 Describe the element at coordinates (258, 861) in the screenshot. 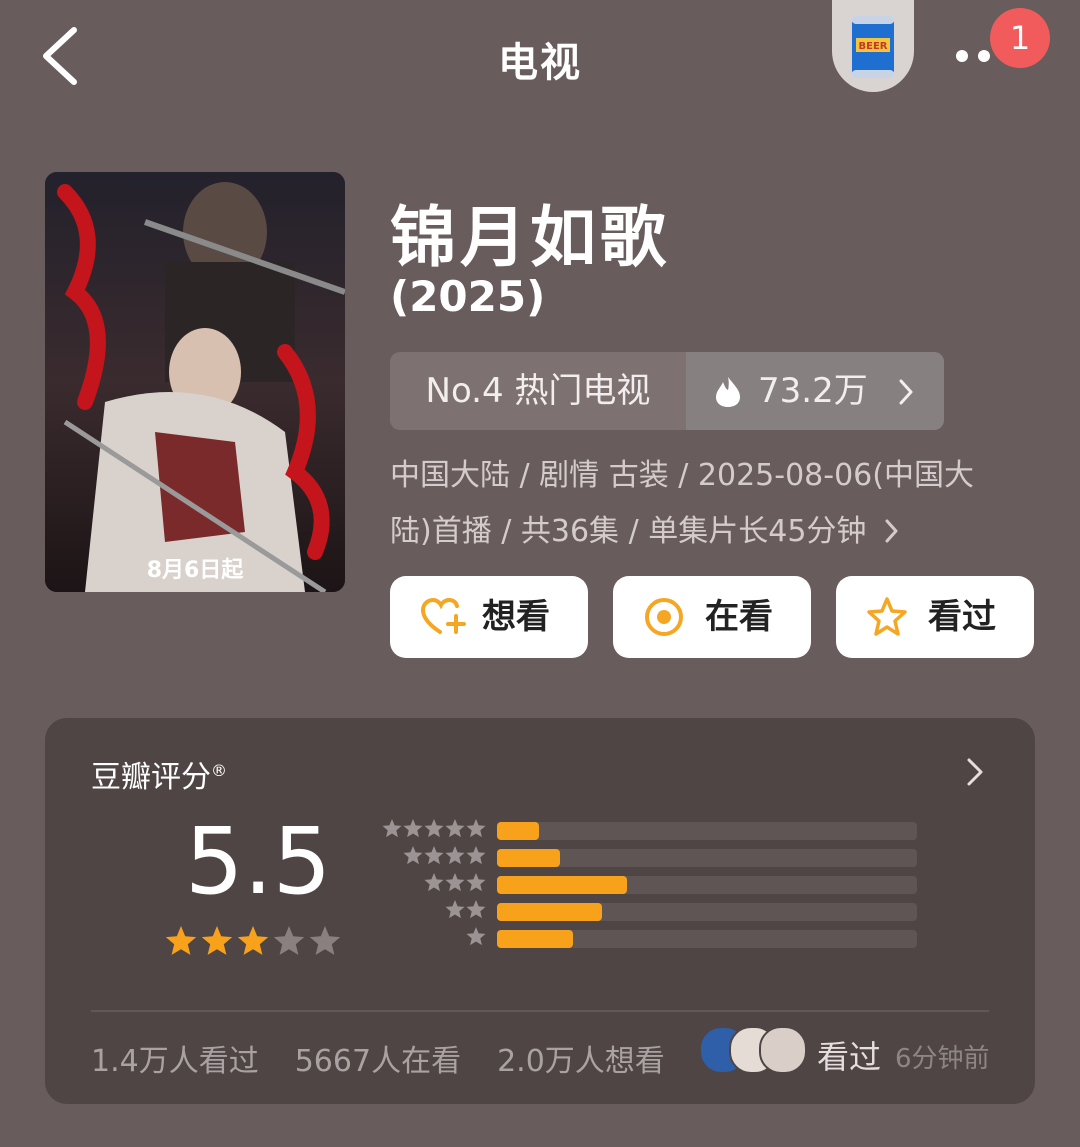

I see `rating-score: 5.5` at that location.